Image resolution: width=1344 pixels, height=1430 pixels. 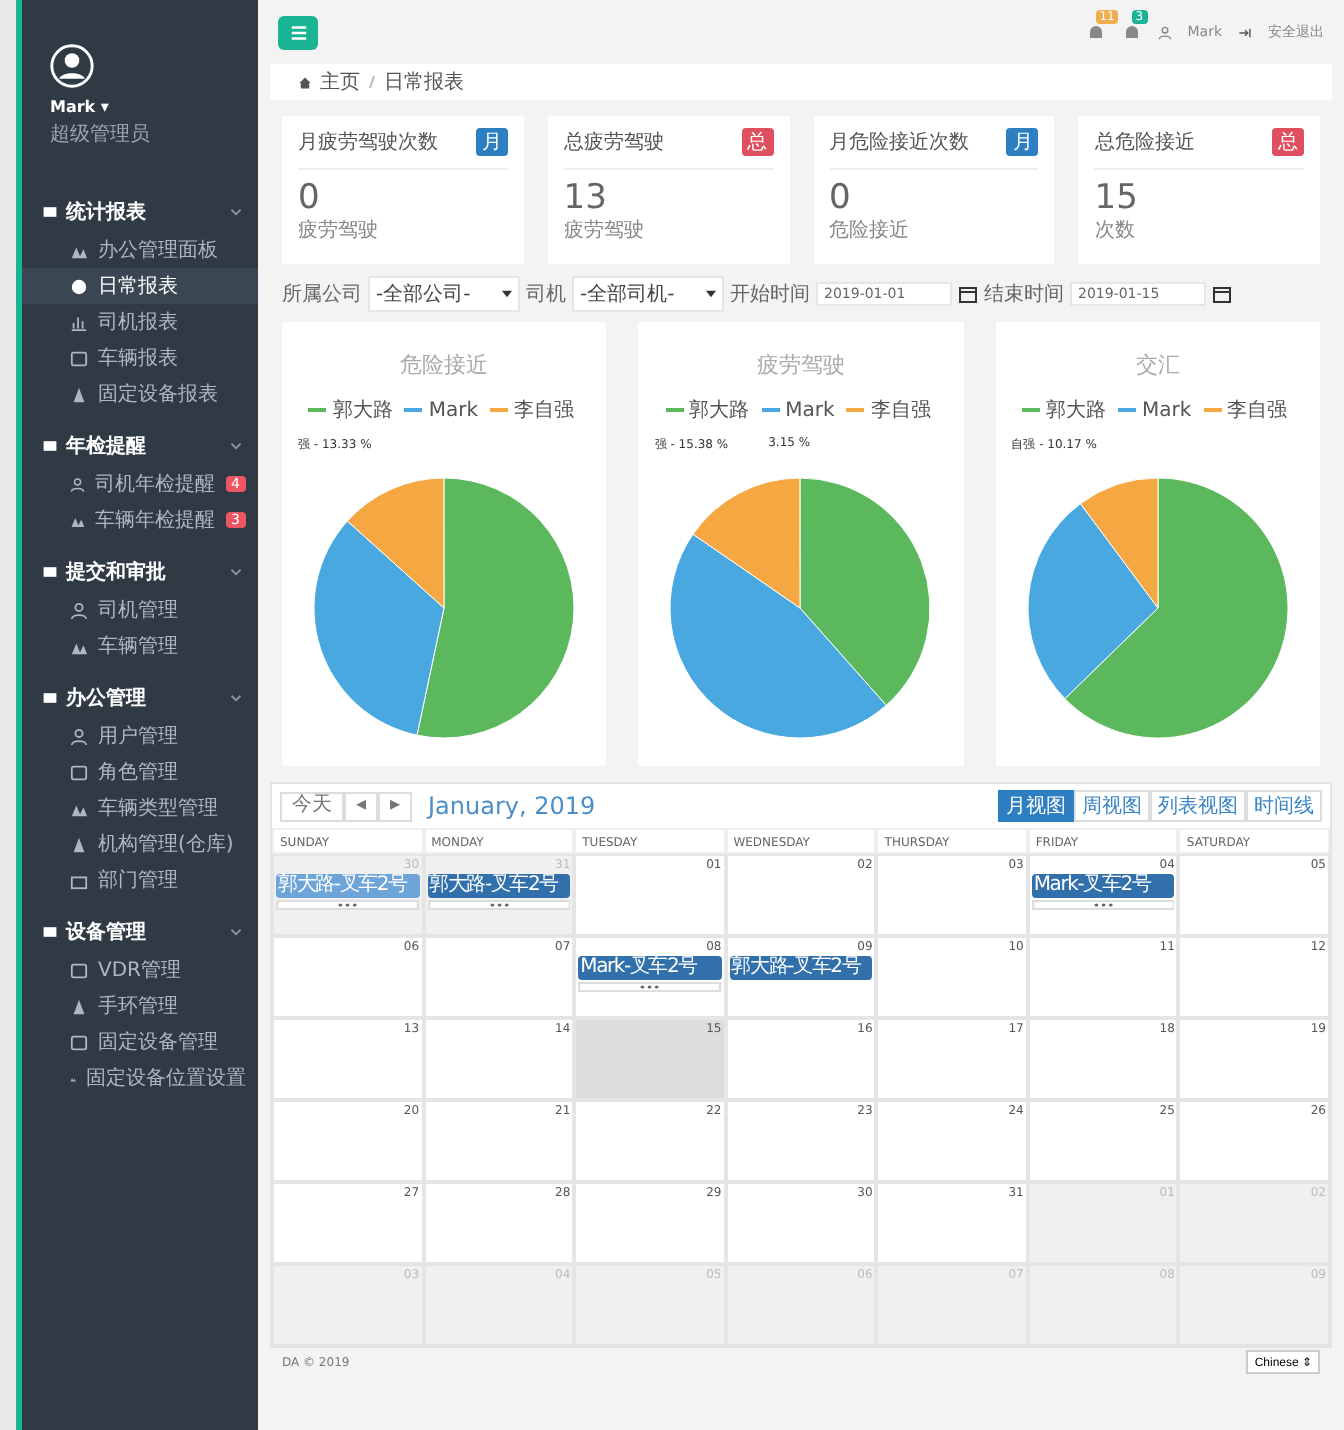 I want to click on filter-label: 结束时间, so click(x=1024, y=294).